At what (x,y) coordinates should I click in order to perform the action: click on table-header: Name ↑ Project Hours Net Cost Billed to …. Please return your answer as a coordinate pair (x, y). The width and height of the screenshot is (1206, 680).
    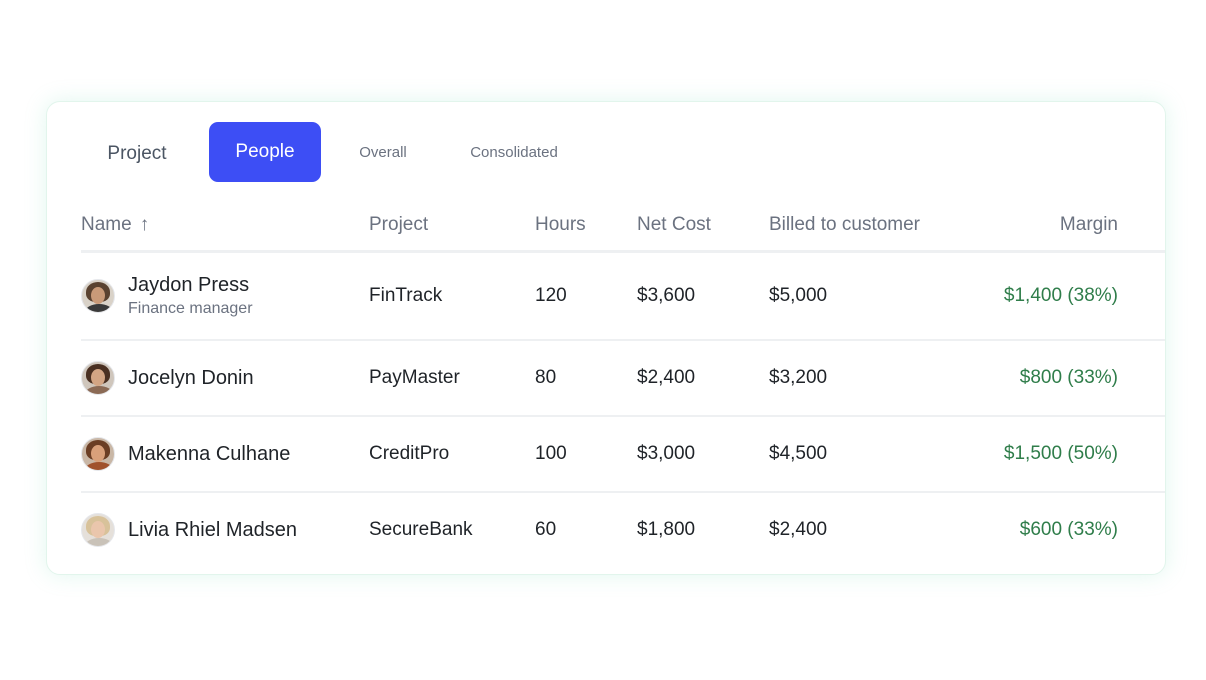
    Looking at the image, I should click on (623, 227).